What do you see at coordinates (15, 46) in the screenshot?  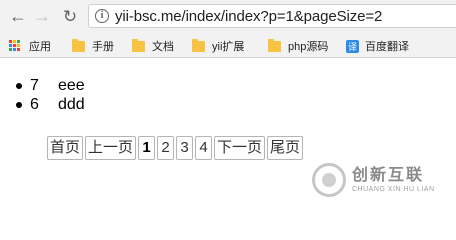 I see `apps-icon` at bounding box center [15, 46].